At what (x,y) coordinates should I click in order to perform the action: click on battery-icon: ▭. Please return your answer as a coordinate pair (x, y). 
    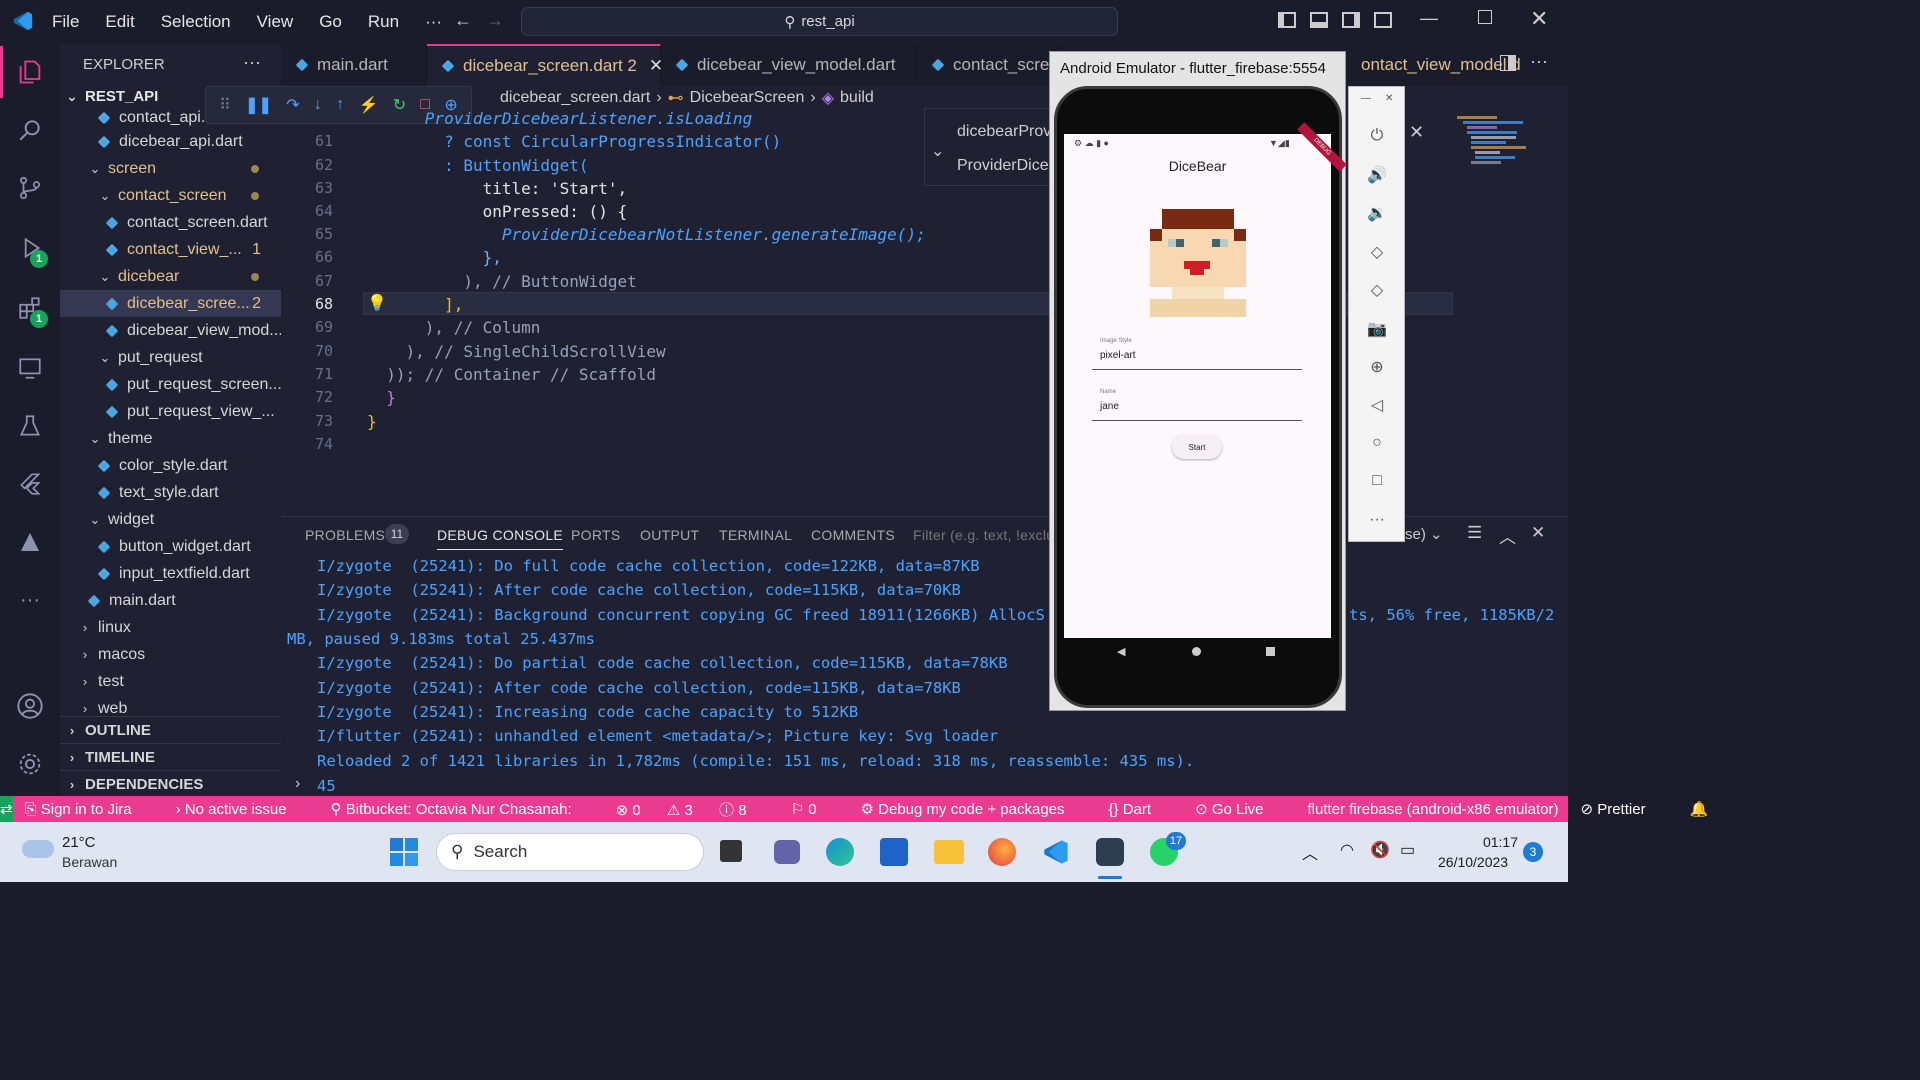
    Looking at the image, I should click on (1407, 850).